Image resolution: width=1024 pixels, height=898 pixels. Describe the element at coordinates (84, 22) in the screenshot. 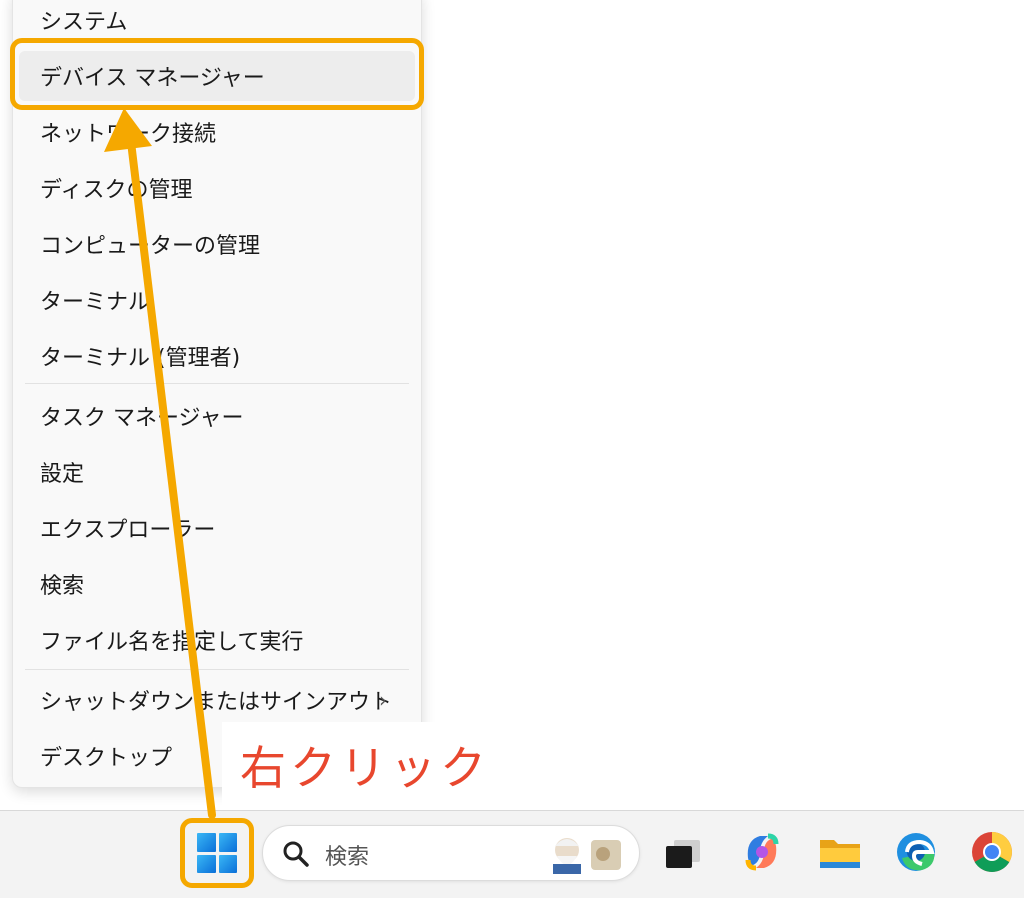

I see `menu-item-label: システム` at that location.